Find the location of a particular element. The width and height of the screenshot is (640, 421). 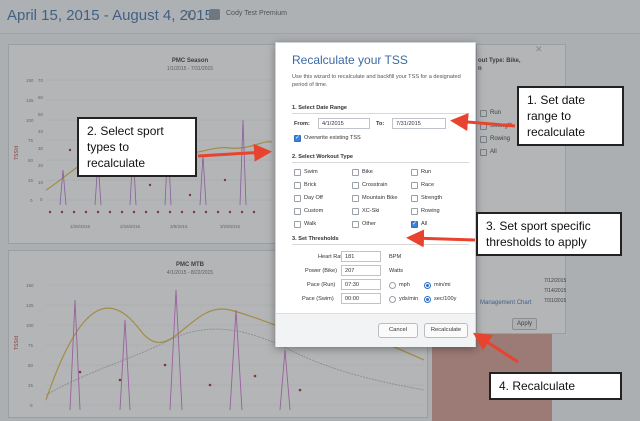

callout-set-date-range: 1. Set date range to recalculate is located at coordinates (570, 116).